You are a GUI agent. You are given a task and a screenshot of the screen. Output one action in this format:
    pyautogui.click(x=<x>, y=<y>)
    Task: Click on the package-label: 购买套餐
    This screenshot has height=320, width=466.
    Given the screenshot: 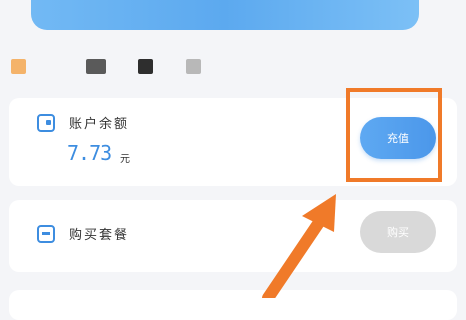 What is the action you would take?
    pyautogui.click(x=99, y=235)
    